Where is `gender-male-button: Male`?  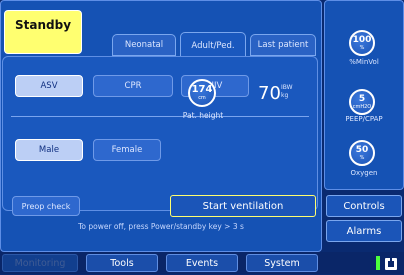
gender-male-button: Male is located at coordinates (49, 150).